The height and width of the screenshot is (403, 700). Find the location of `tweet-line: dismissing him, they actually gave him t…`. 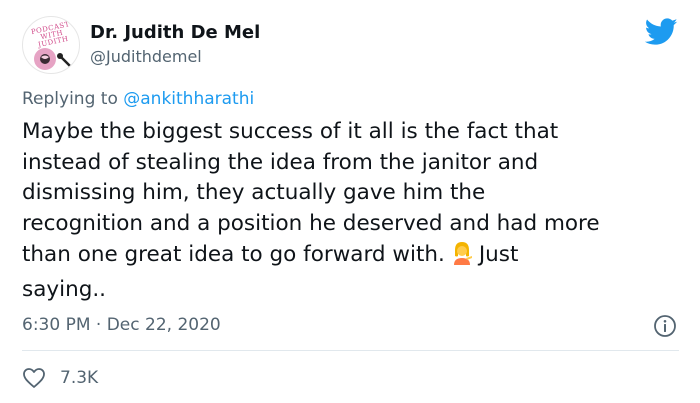

tweet-line: dismissing him, they actually gave him t… is located at coordinates (254, 193).